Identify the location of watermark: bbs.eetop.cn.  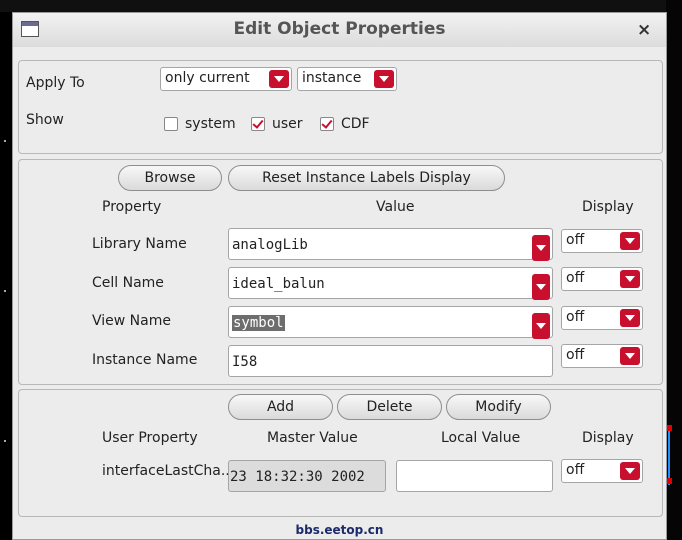
(339, 530).